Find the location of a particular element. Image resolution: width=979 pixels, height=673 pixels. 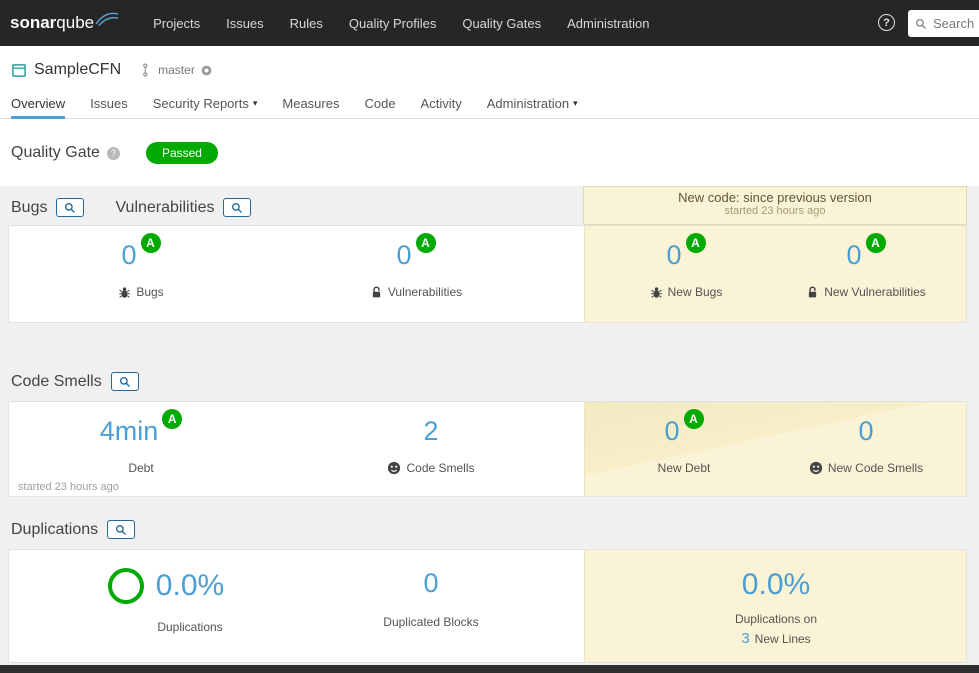

project-header: SampleCFN master is located at coordinates (489, 62).